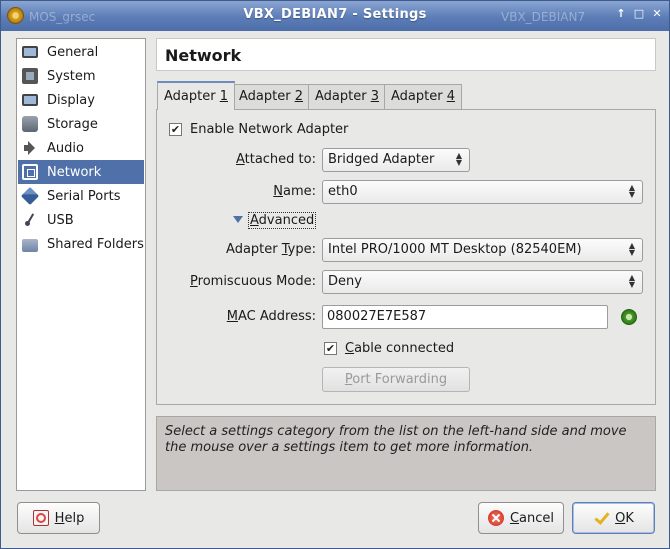 This screenshot has width=670, height=549. I want to click on serial-port-icon, so click(30, 196).